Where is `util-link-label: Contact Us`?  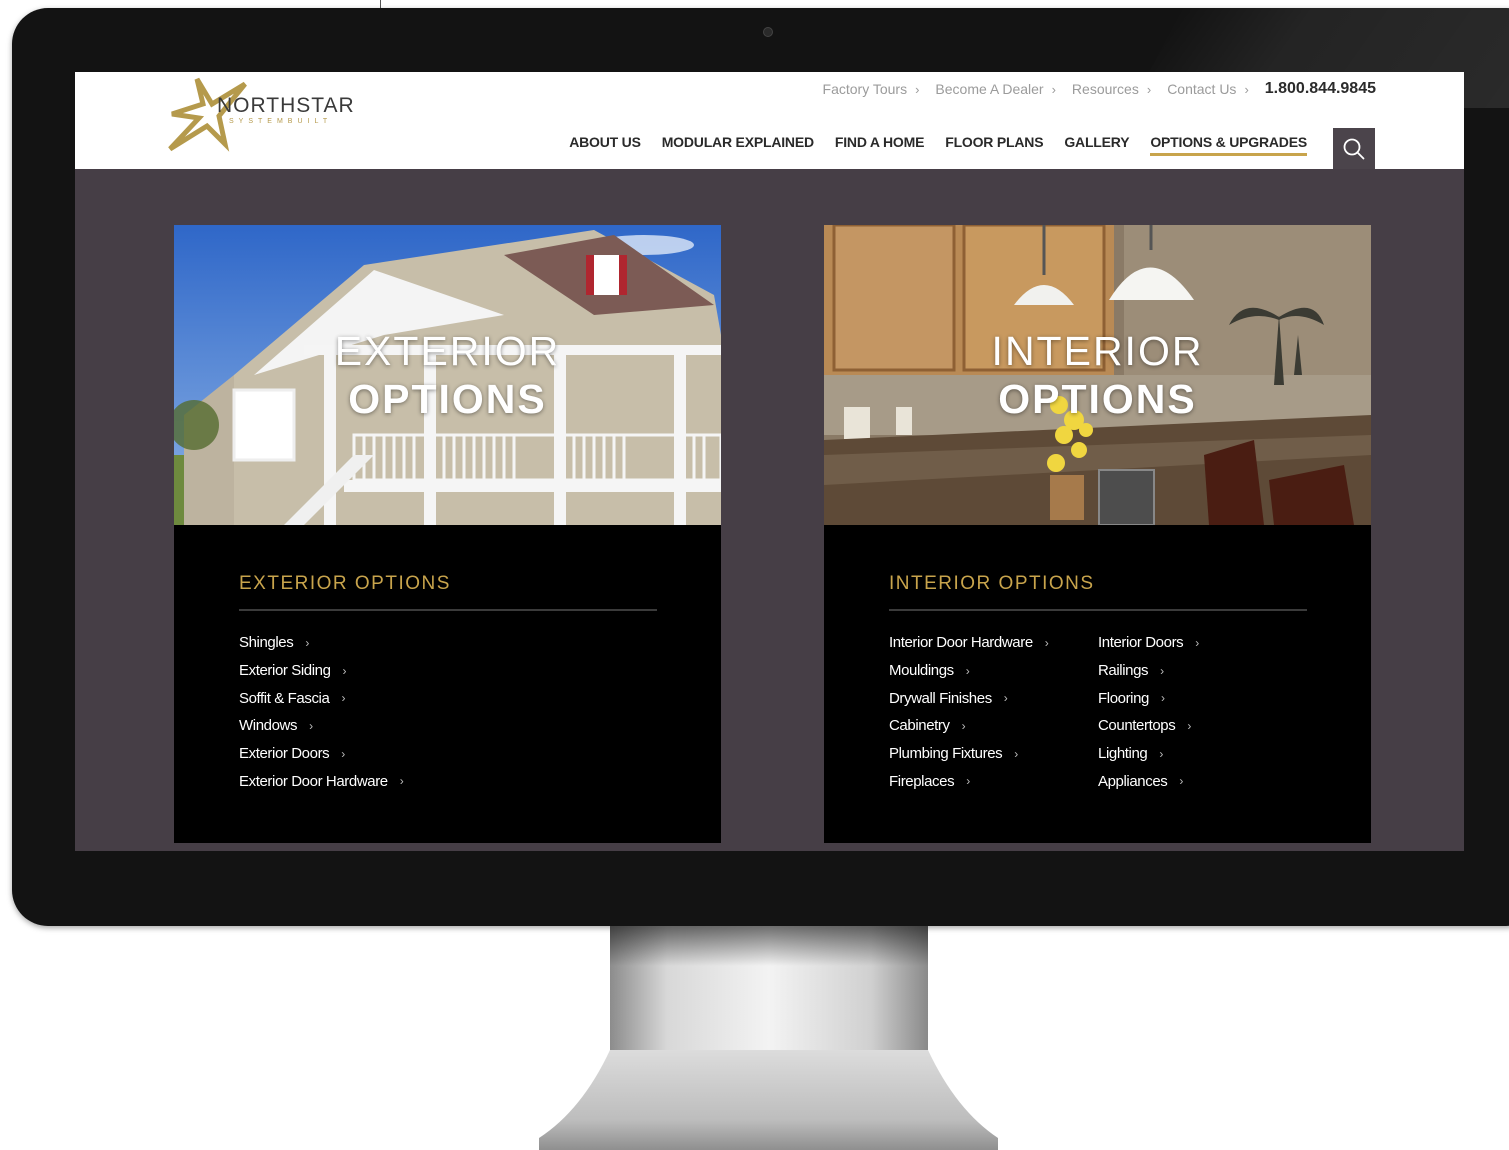
util-link-label: Contact Us is located at coordinates (1202, 89).